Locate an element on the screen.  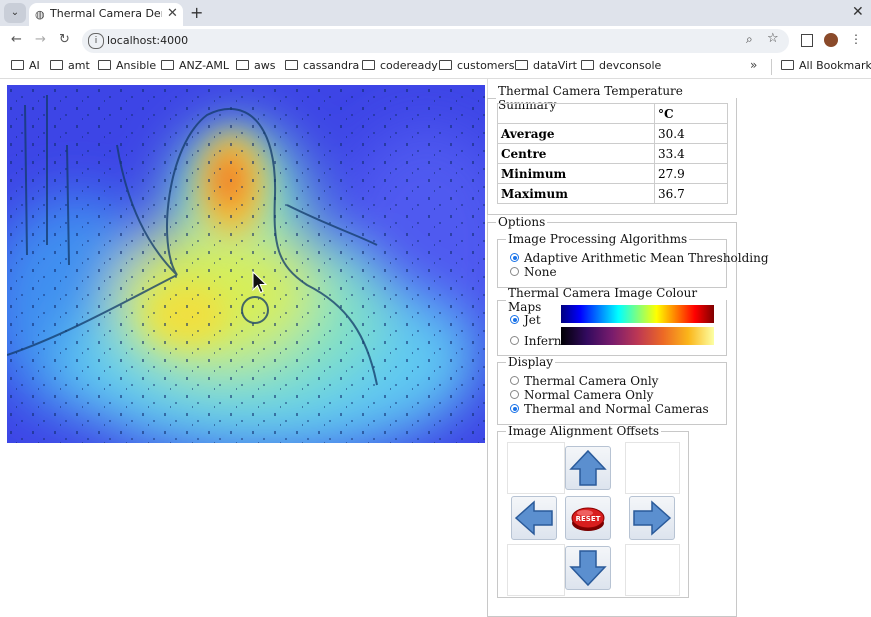
row-label: Average is located at coordinates (576, 133).